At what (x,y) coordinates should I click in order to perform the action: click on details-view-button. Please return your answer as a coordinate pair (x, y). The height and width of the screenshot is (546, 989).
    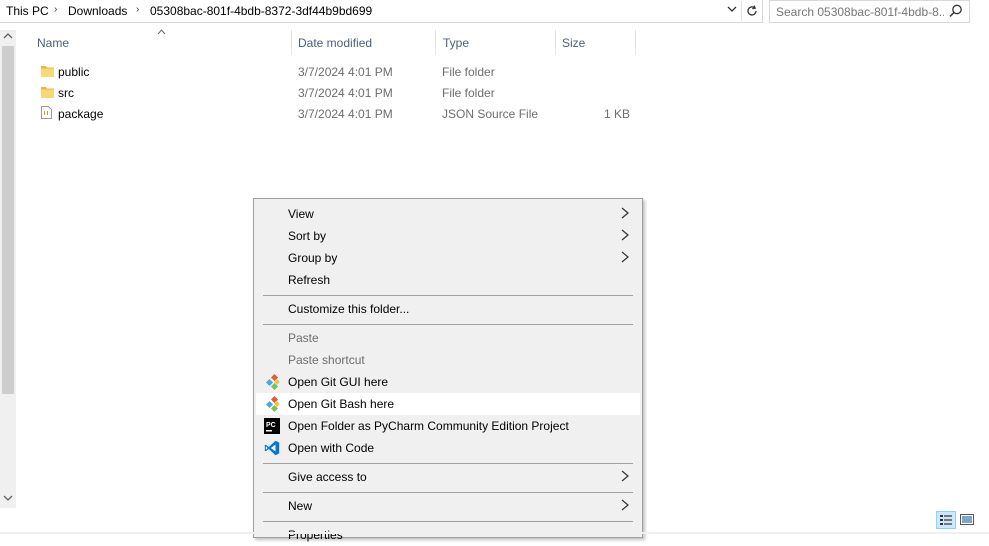
    Looking at the image, I should click on (946, 520).